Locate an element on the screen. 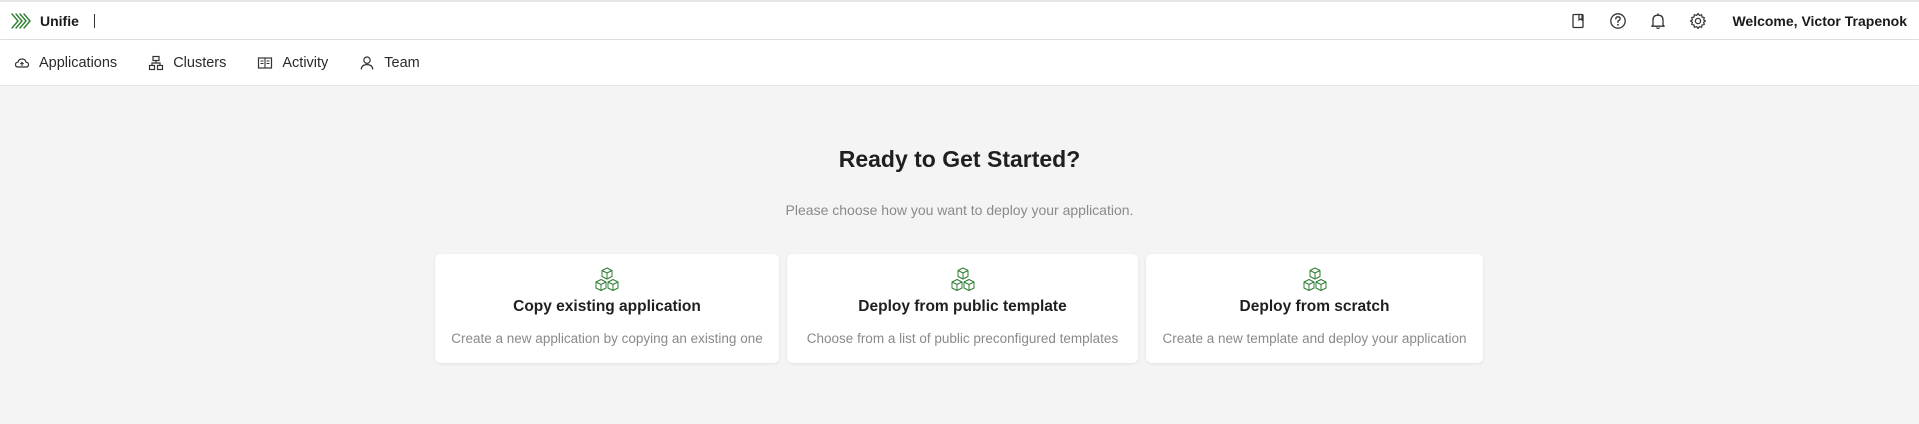  activity-icon is located at coordinates (265, 63).